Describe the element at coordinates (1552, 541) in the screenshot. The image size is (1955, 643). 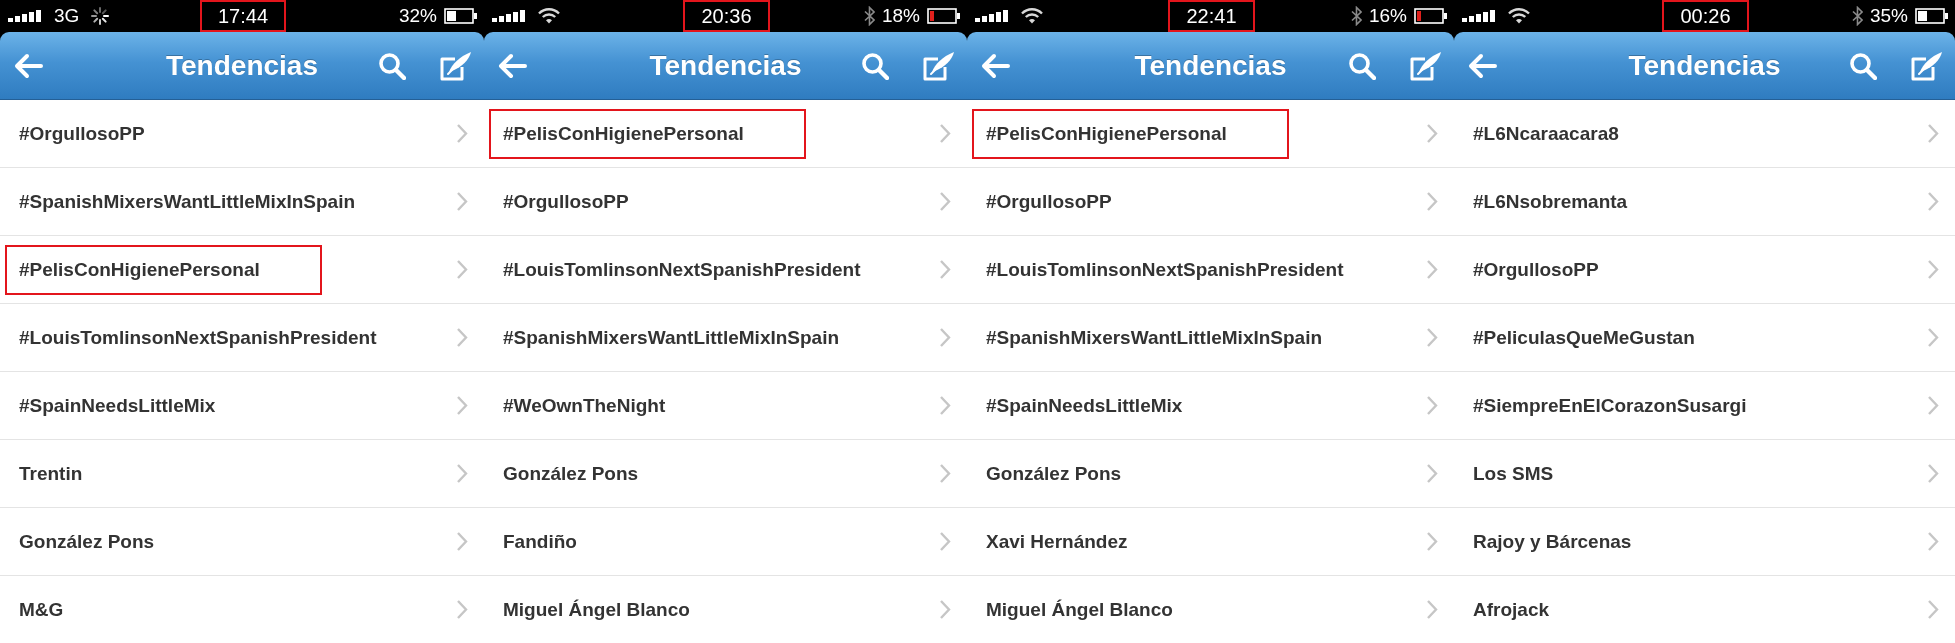
I see `trend-item: Rajoy y Bárcenas` at that location.